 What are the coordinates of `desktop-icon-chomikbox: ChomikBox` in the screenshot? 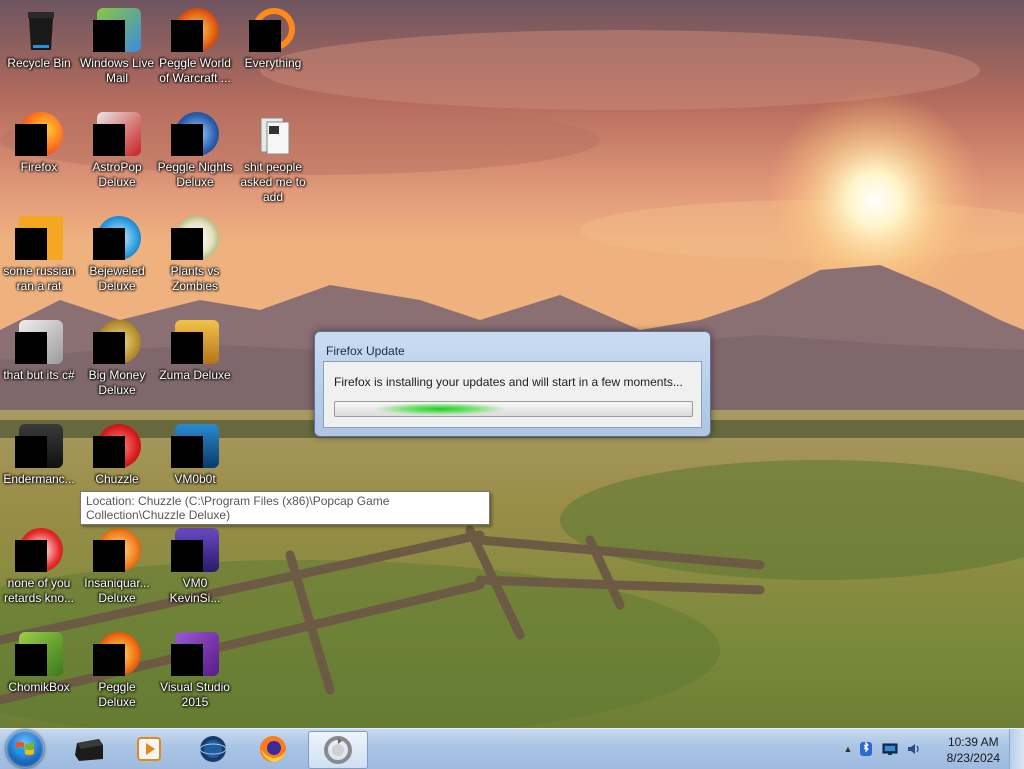 It's located at (39, 659).